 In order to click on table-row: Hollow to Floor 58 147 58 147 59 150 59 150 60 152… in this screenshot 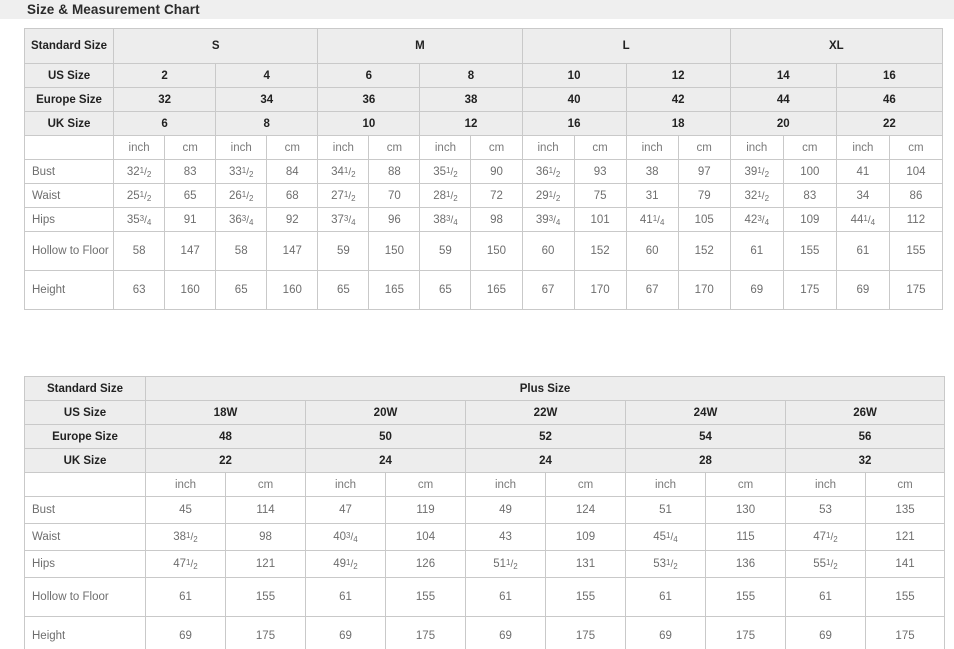, I will do `click(483, 251)`.